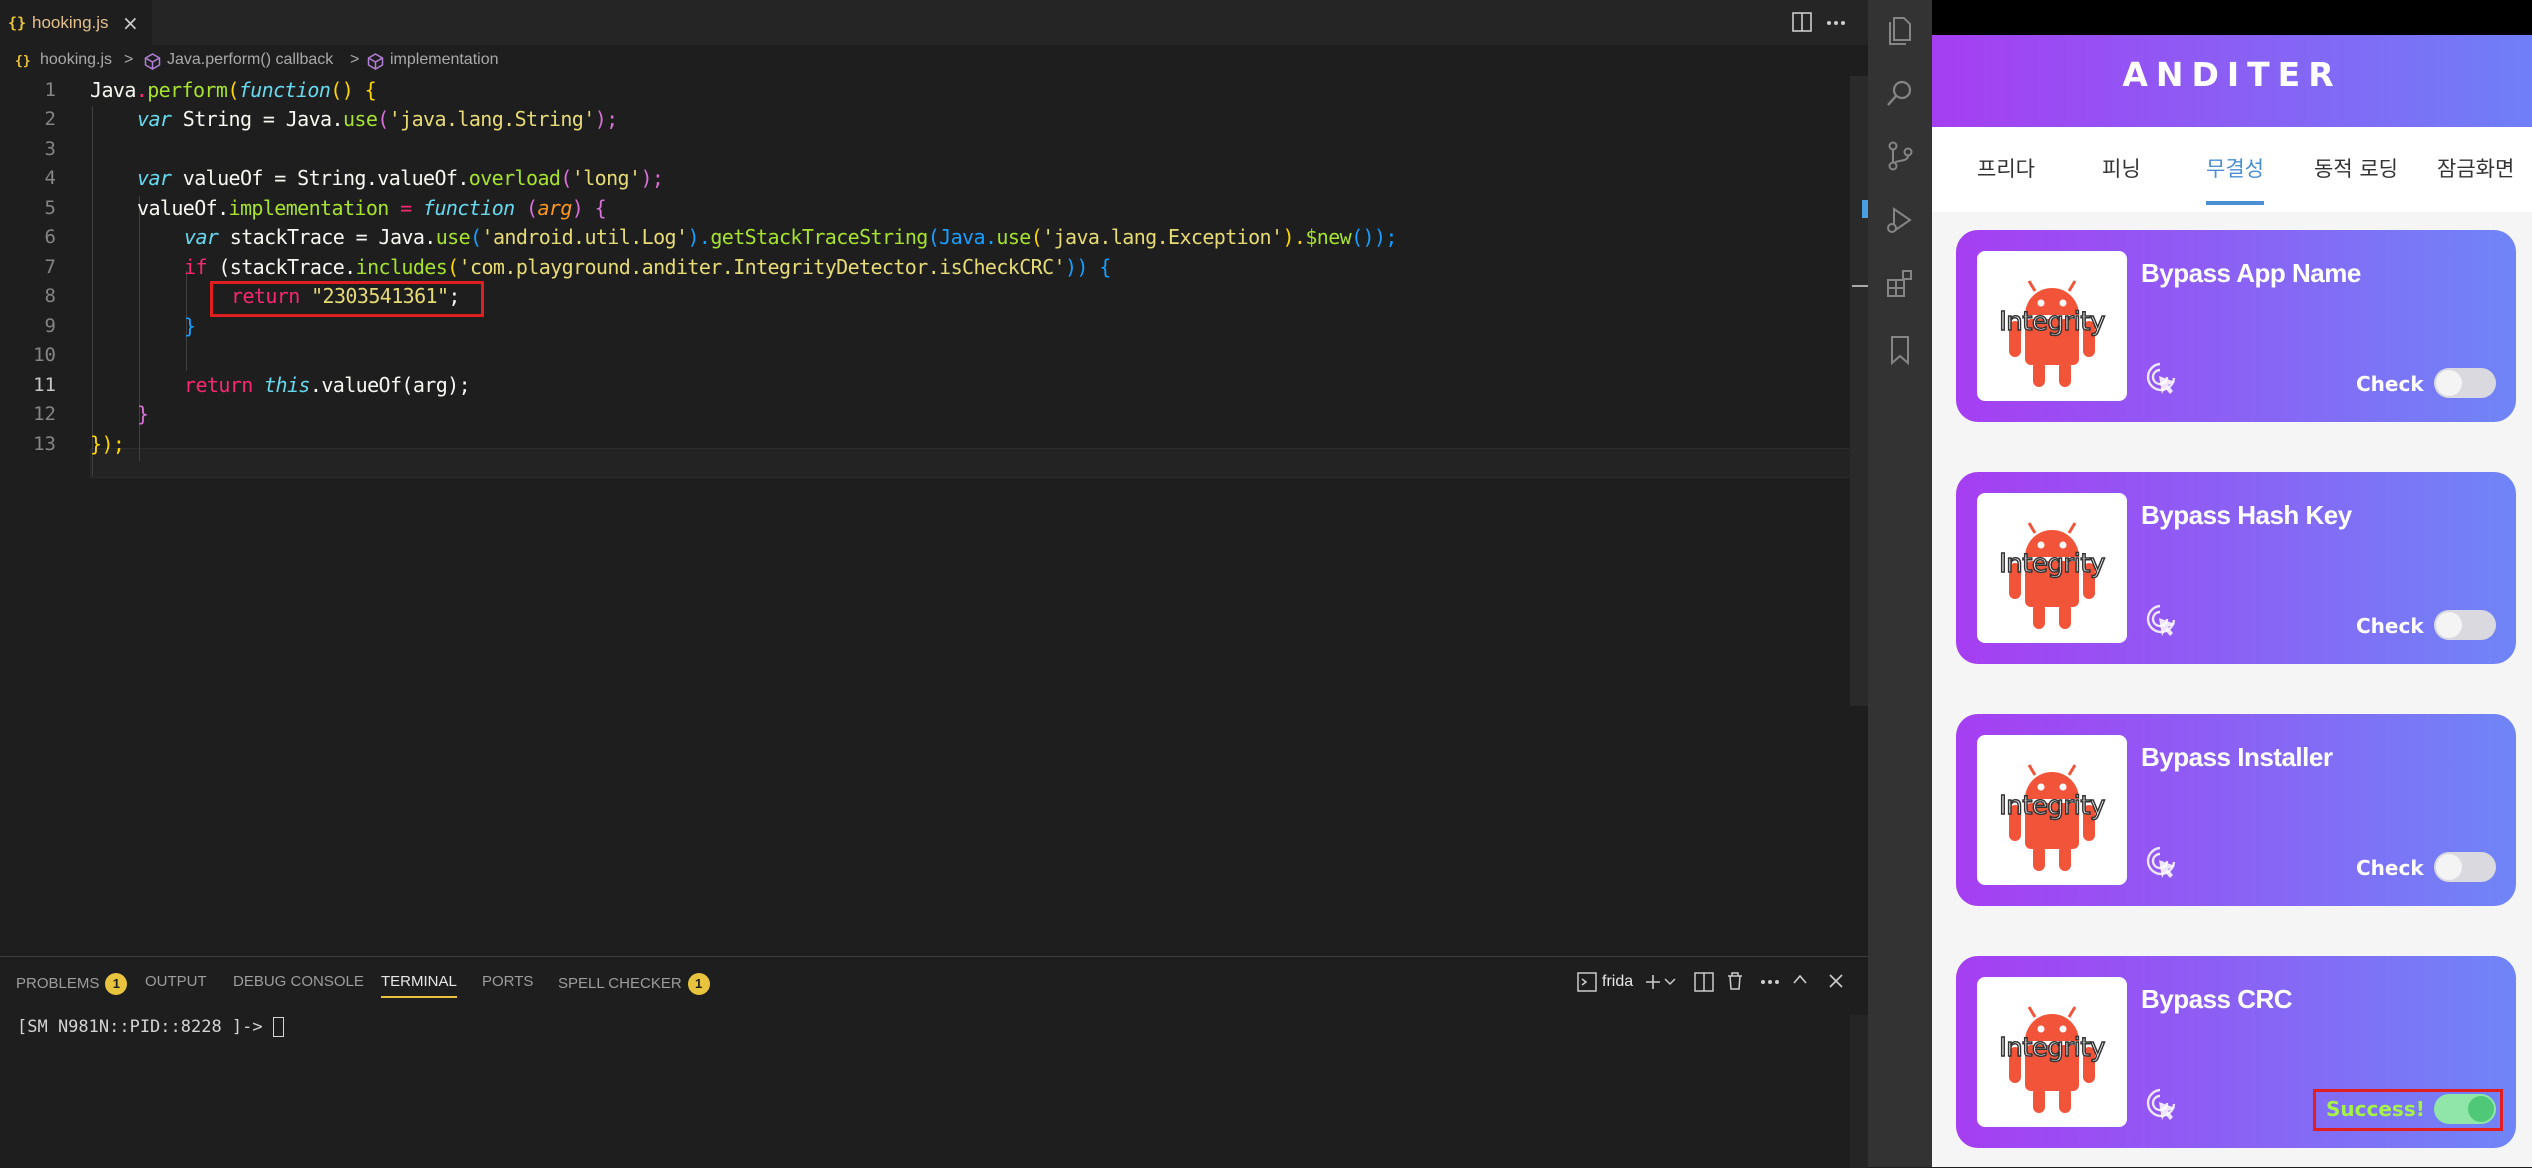 This screenshot has width=2532, height=1168. I want to click on tab-problems: PROBLEMS 1, so click(72, 984).